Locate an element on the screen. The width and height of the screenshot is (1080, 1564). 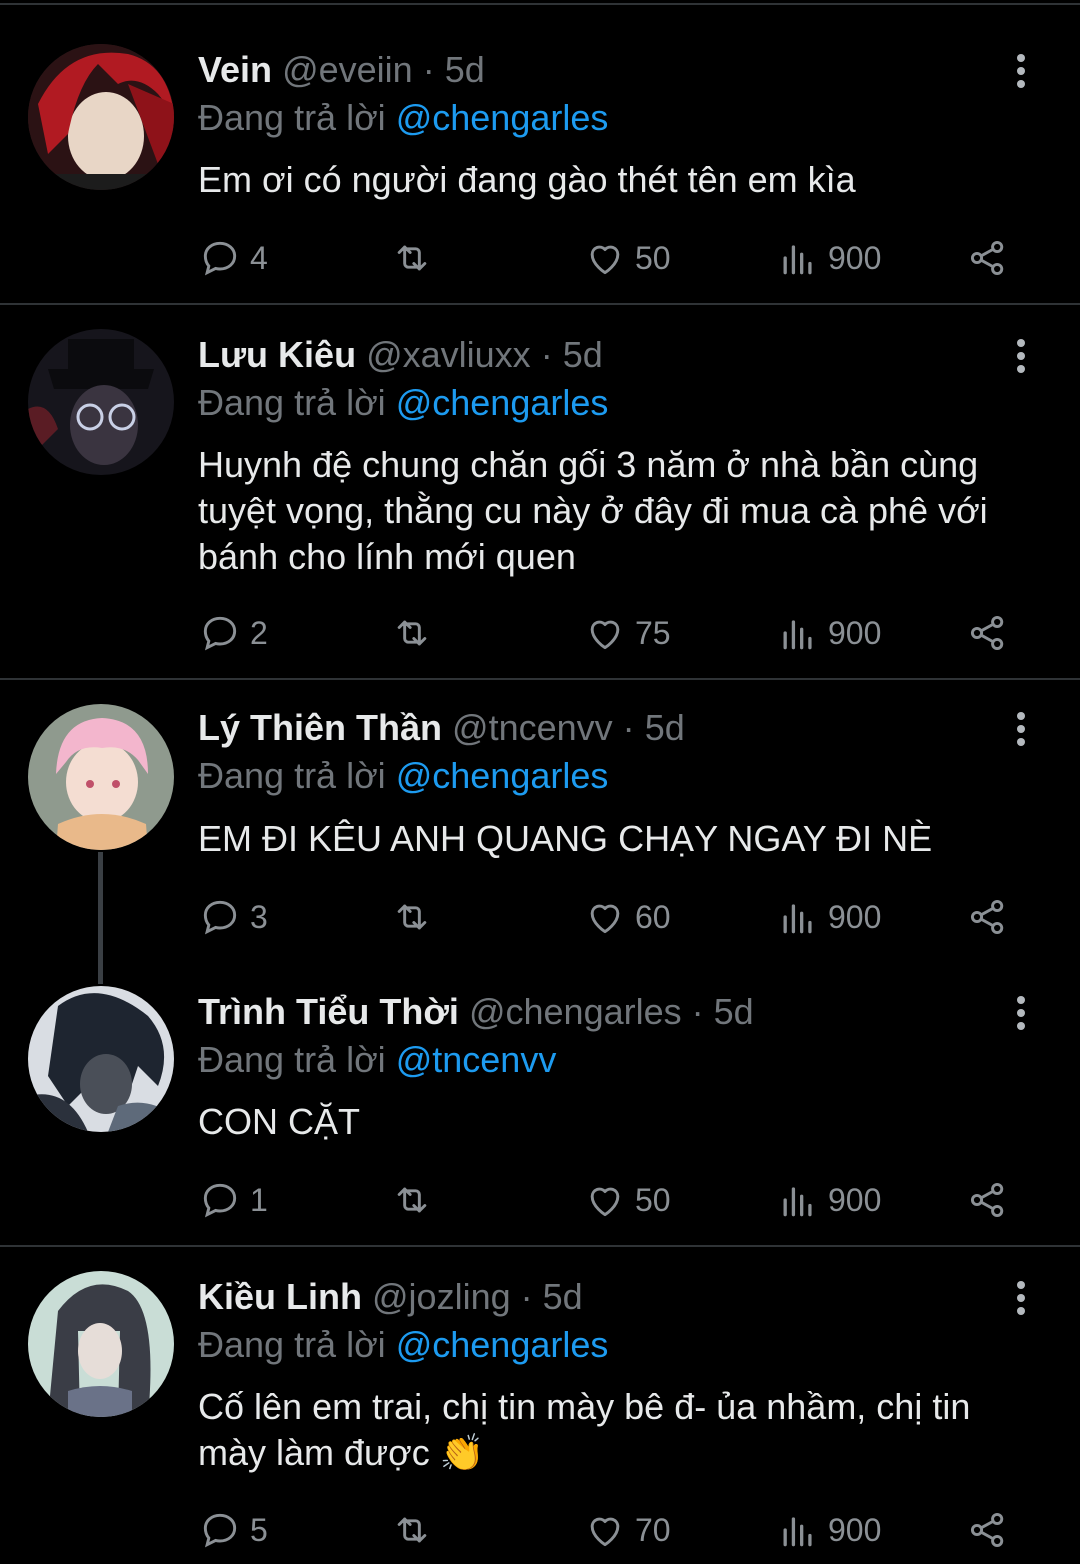
user-handle: @jozling is located at coordinates (441, 1296).